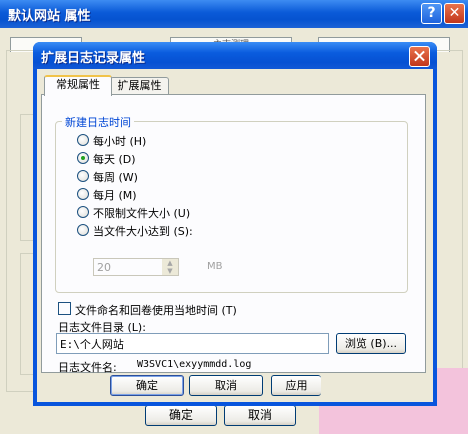  What do you see at coordinates (78, 85) in the screenshot?
I see `tab-general: 常规属性` at bounding box center [78, 85].